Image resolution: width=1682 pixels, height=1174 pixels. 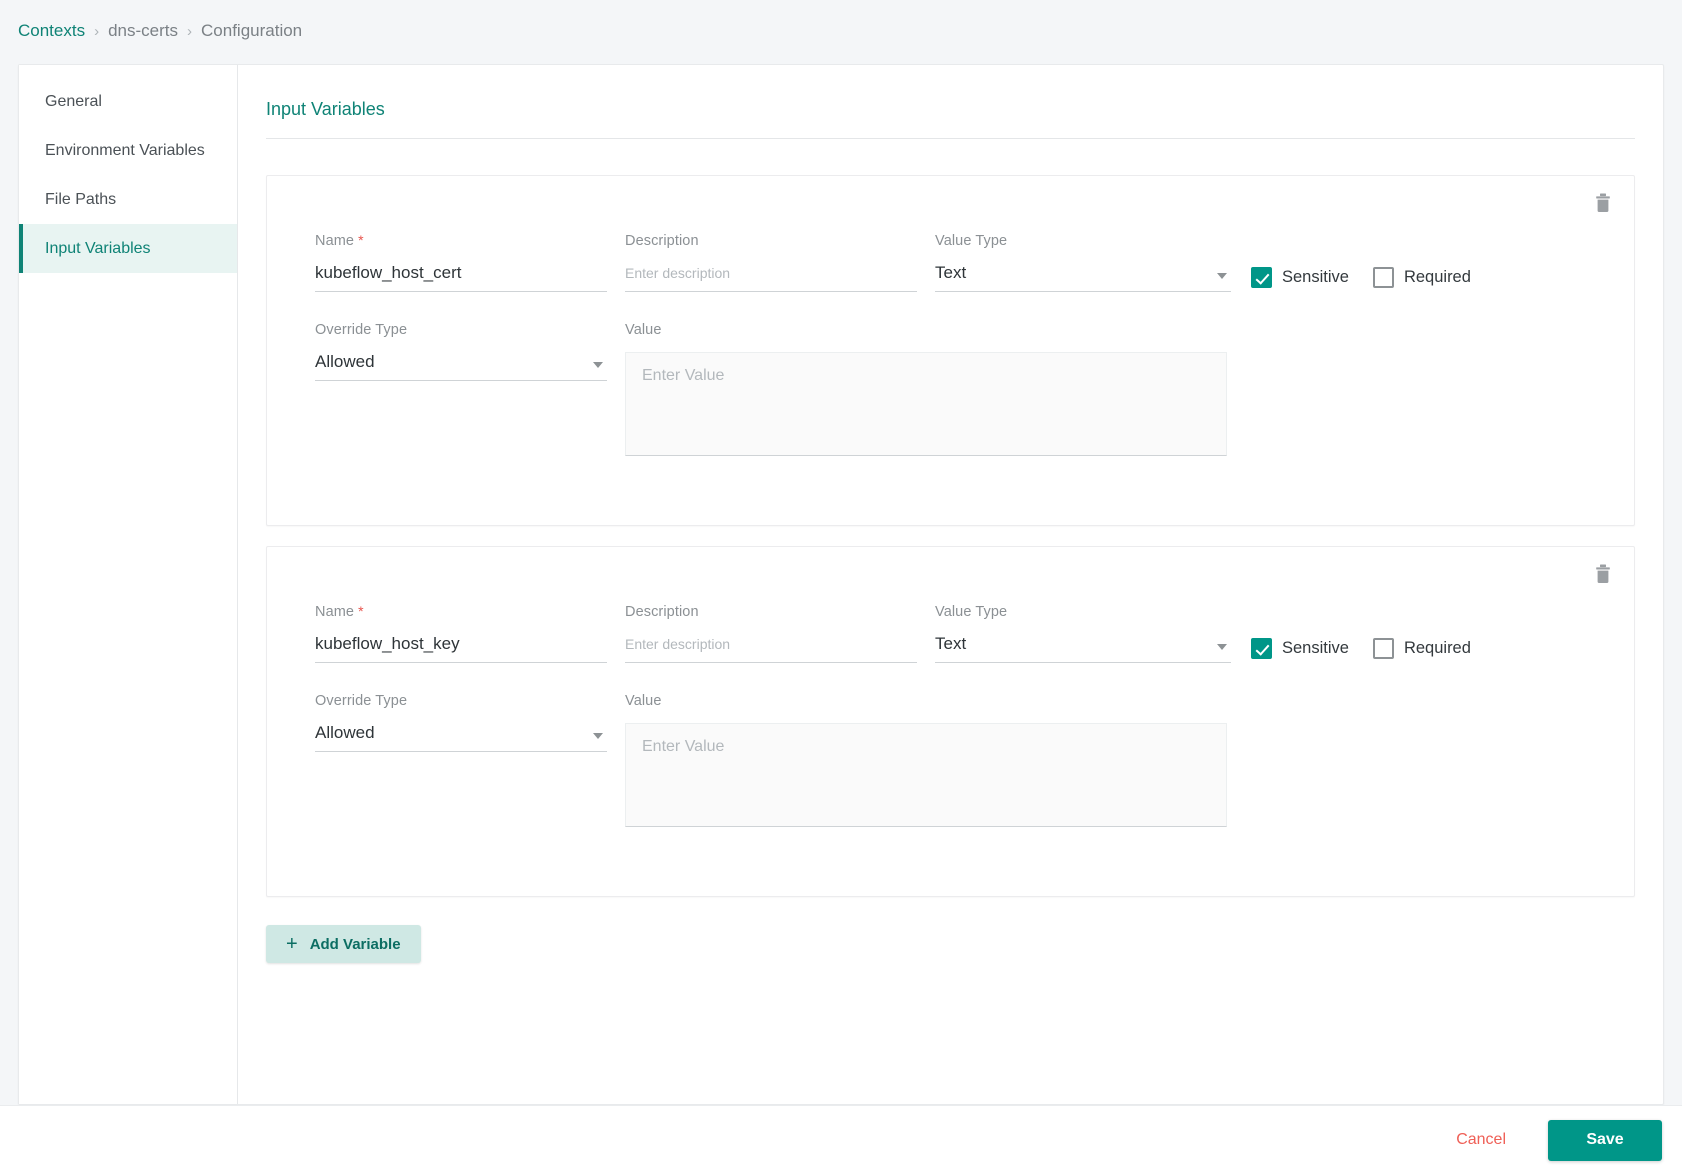 I want to click on sidebar-item-input-variables: Input Variables, so click(x=128, y=248).